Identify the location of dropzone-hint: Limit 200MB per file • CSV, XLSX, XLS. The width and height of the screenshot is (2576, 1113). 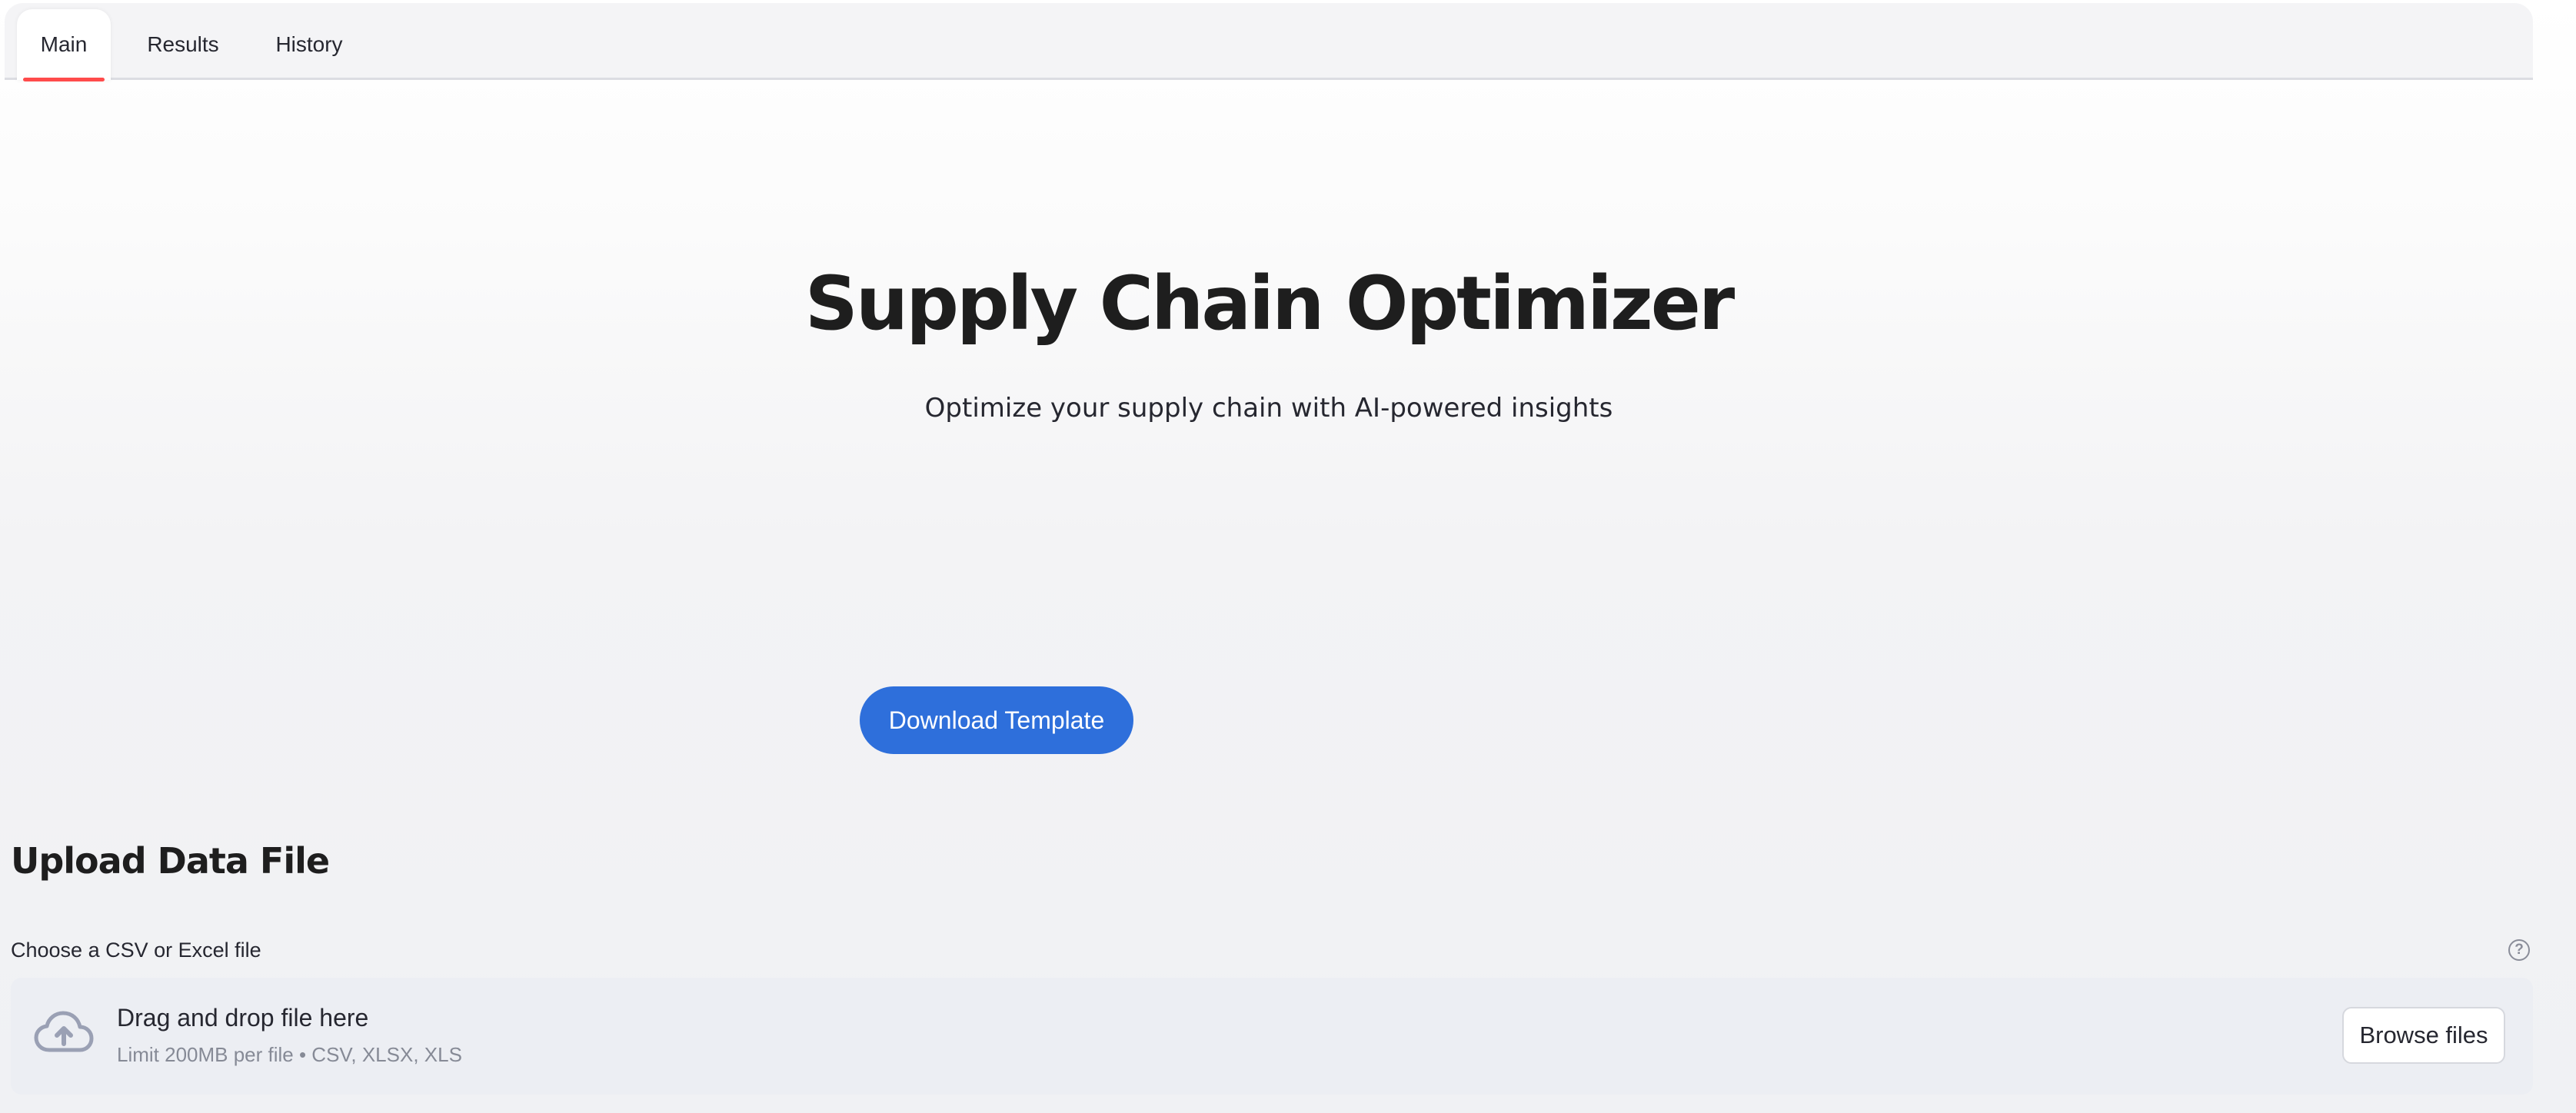
(289, 1054).